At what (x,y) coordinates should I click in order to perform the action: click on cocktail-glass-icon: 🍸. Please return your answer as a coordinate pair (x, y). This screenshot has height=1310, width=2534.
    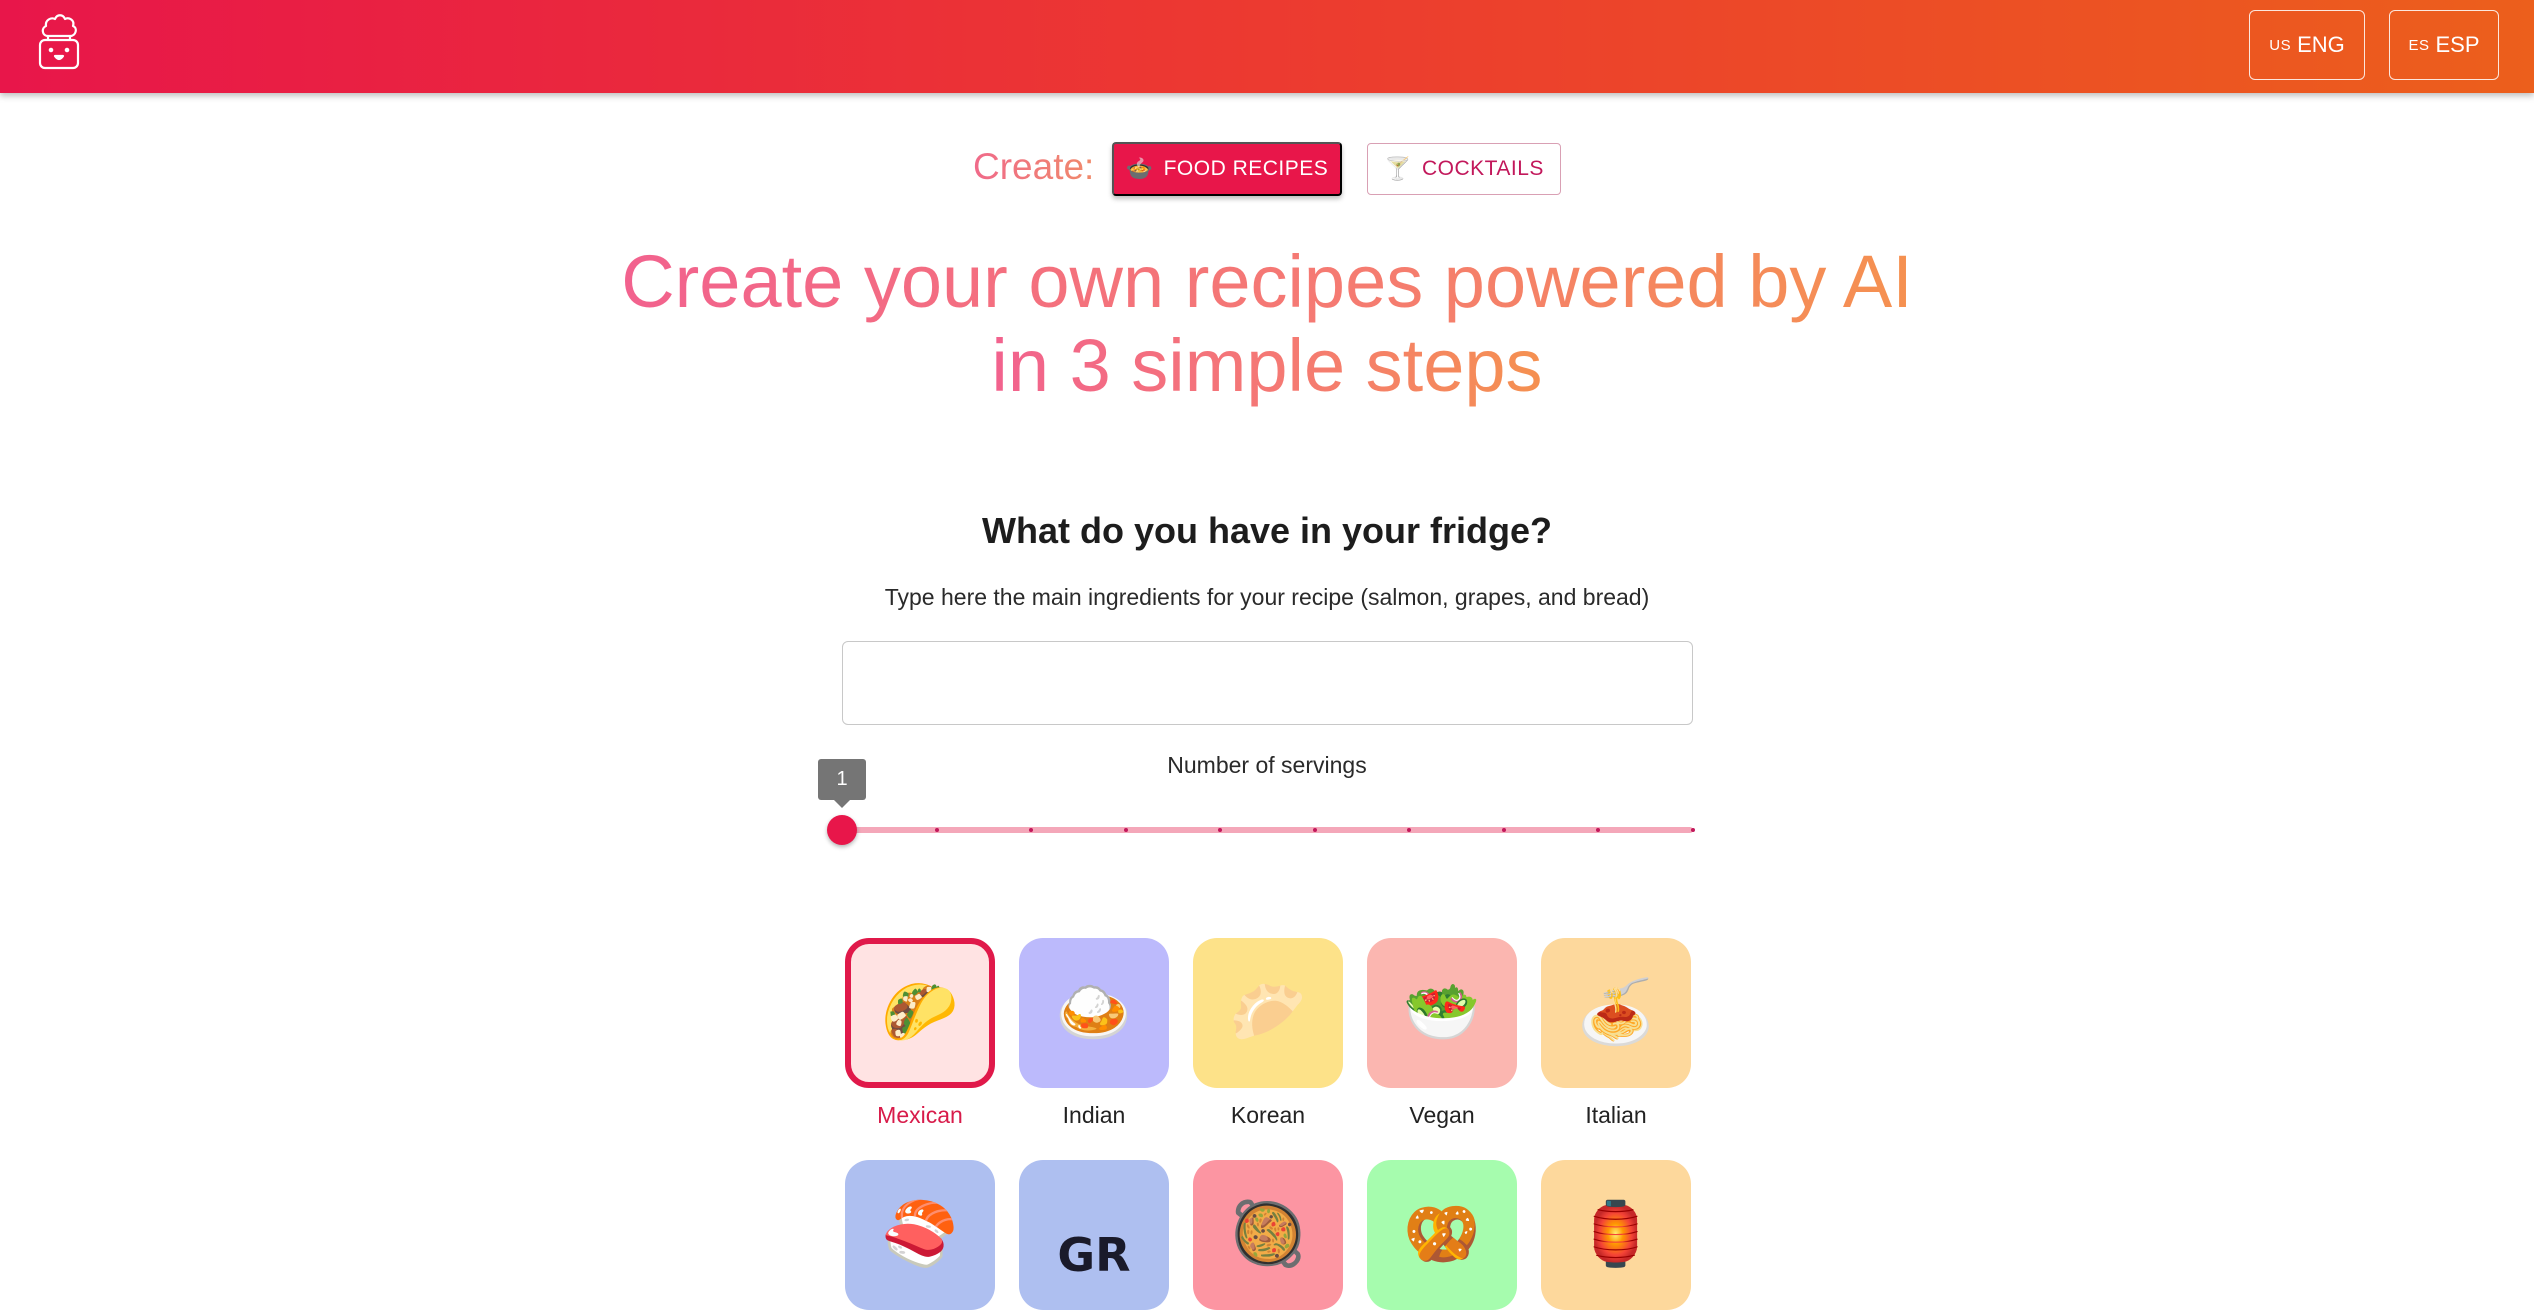
    Looking at the image, I should click on (1398, 168).